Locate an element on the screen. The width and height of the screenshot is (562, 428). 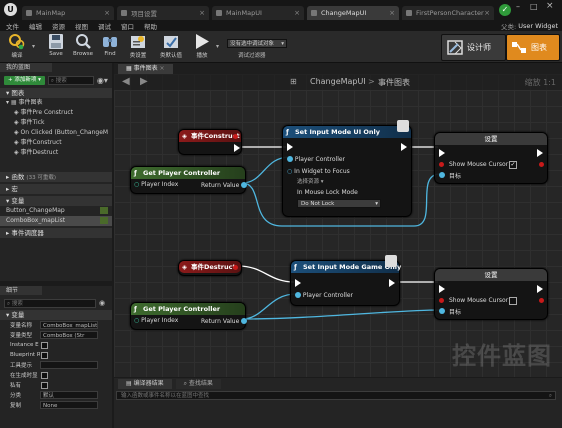
compile-button: 编译 is located at coordinates (17, 46).